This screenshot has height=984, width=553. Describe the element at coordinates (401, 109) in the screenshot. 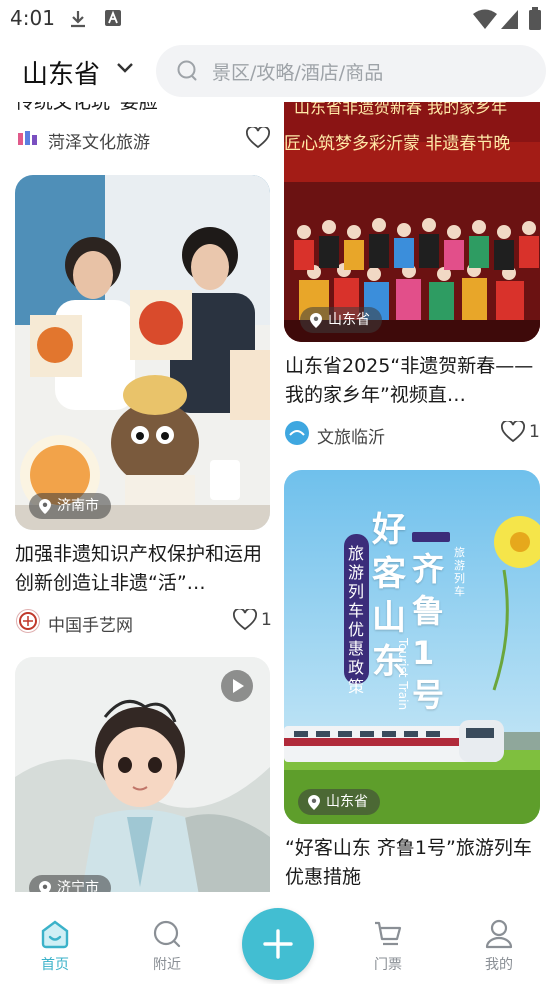

I see `image-banner-text: 山东省非遗贺新春 我的家乡年` at that location.